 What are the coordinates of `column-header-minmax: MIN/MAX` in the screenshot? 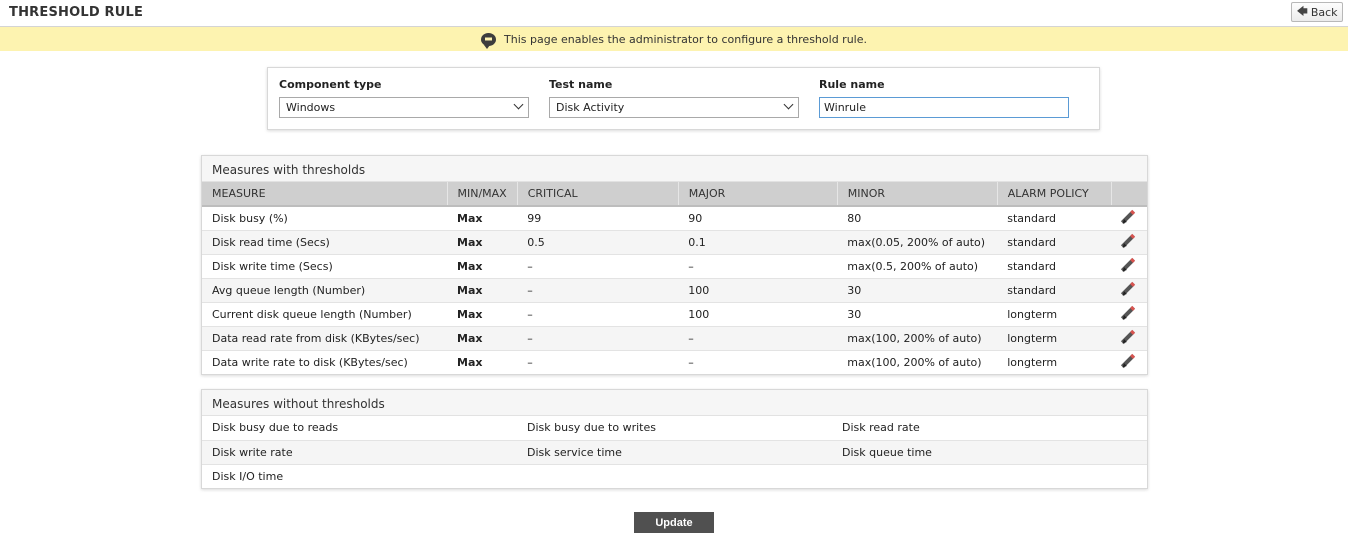 It's located at (482, 194).